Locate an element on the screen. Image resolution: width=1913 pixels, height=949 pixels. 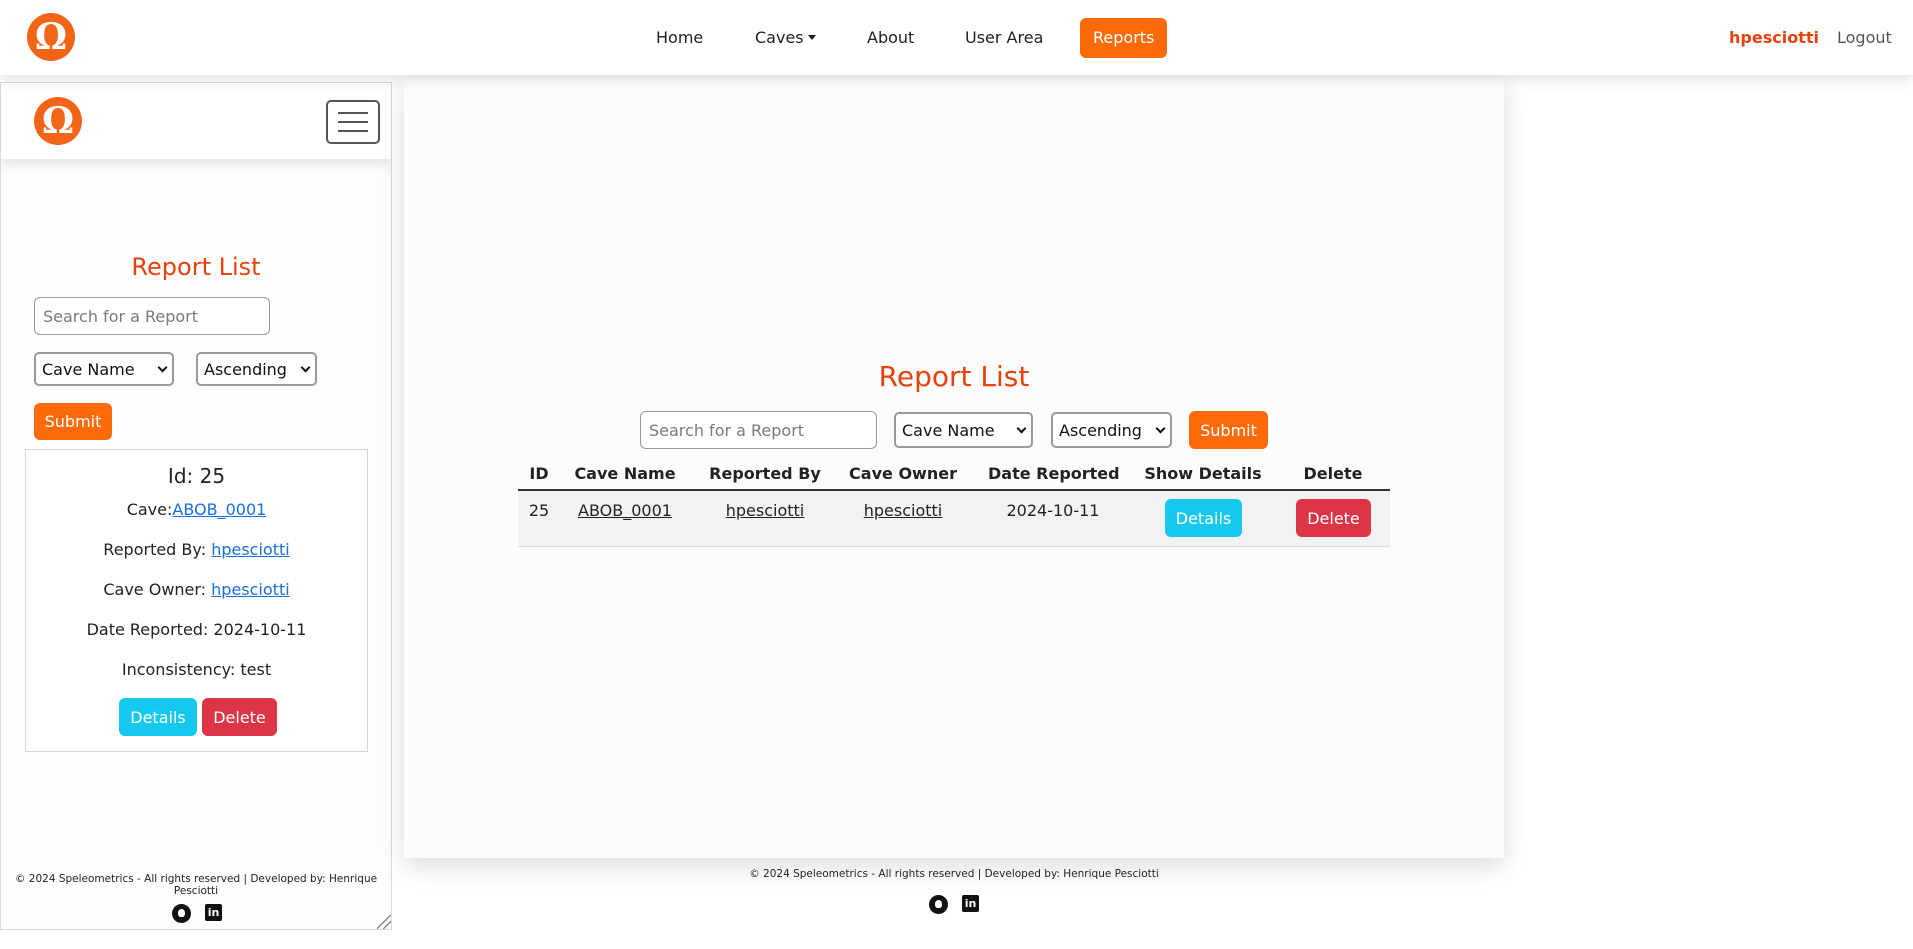
report-id: Id: 25 is located at coordinates (196, 476).